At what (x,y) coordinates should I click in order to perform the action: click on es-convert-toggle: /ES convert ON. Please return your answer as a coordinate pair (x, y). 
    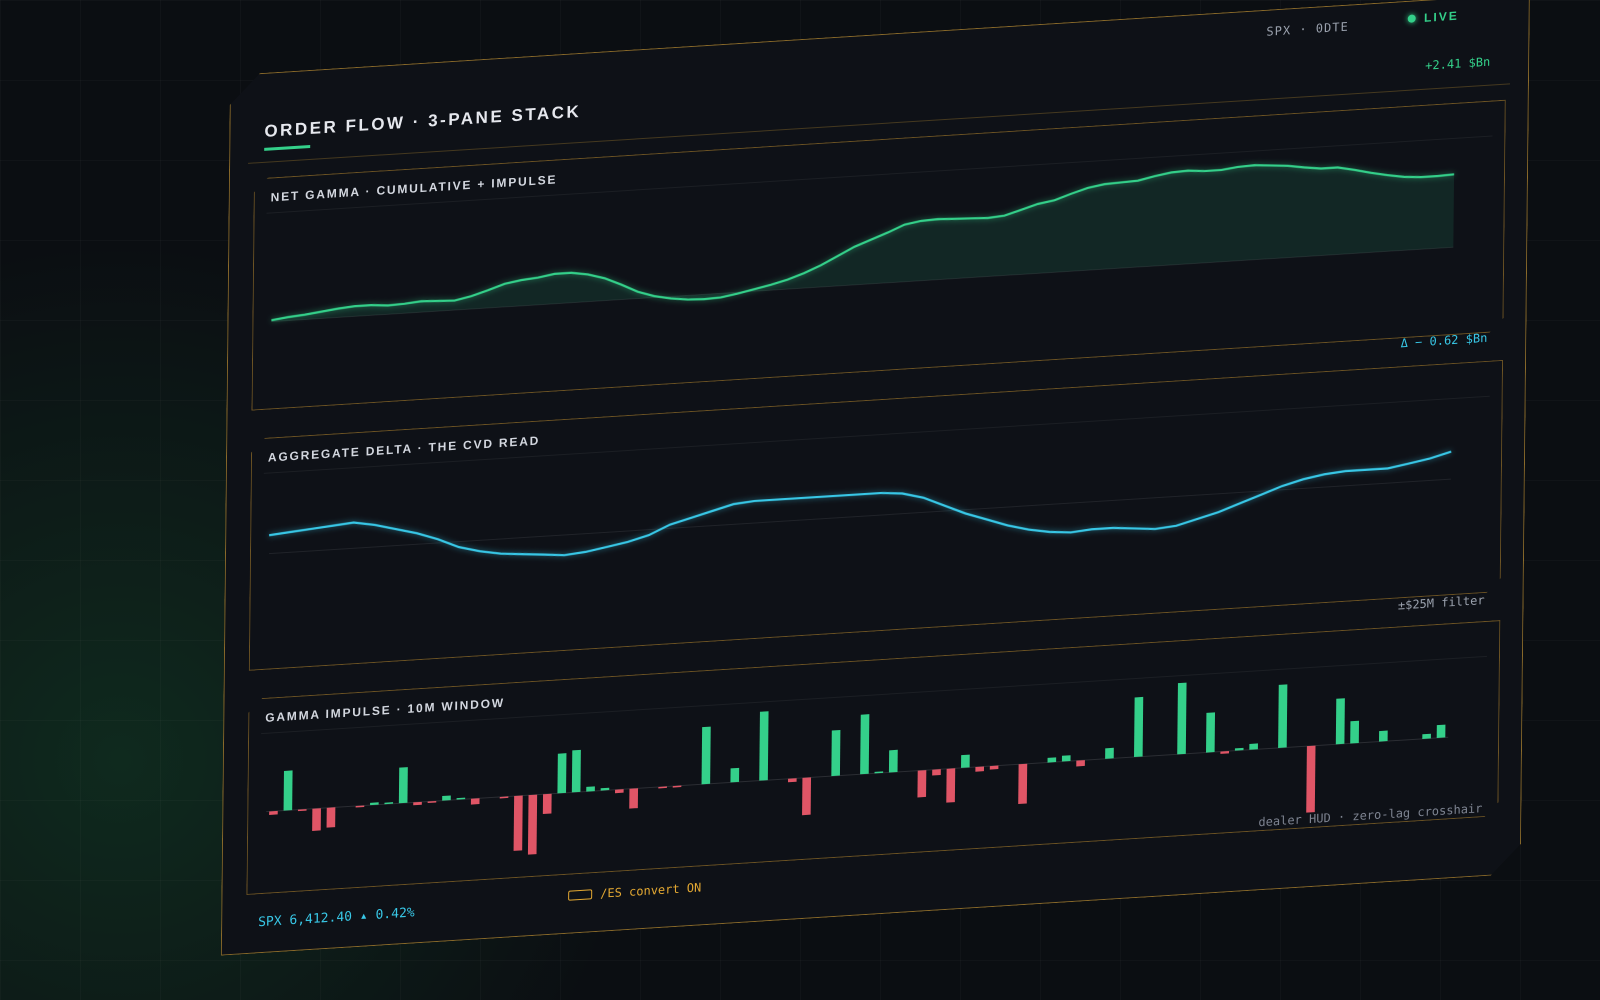
    Looking at the image, I should click on (634, 891).